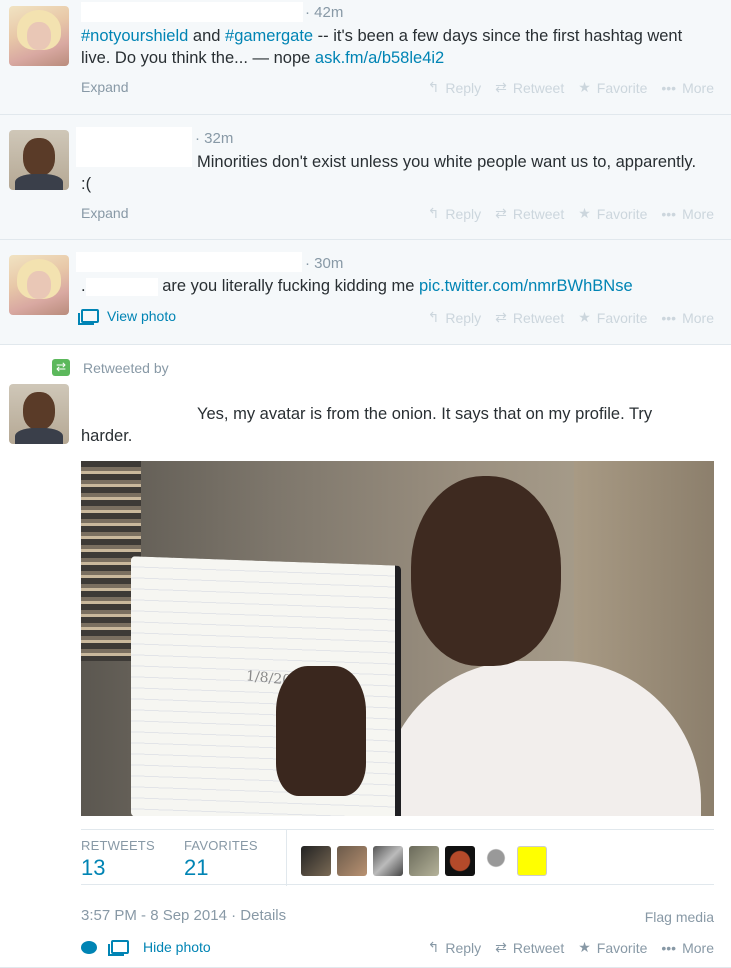  What do you see at coordinates (154, 915) in the screenshot?
I see `timestamp-value: 3:57 PM - 8 Sep 2014` at bounding box center [154, 915].